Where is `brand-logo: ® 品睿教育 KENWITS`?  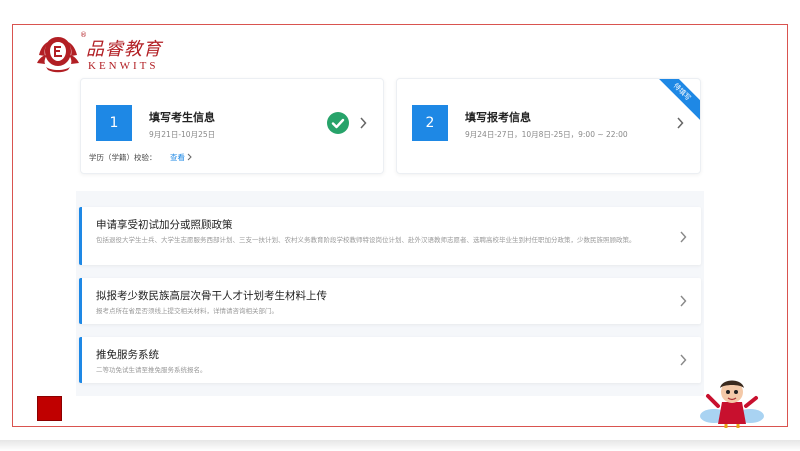
brand-logo: ® 品睿教育 KENWITS is located at coordinates (106, 53).